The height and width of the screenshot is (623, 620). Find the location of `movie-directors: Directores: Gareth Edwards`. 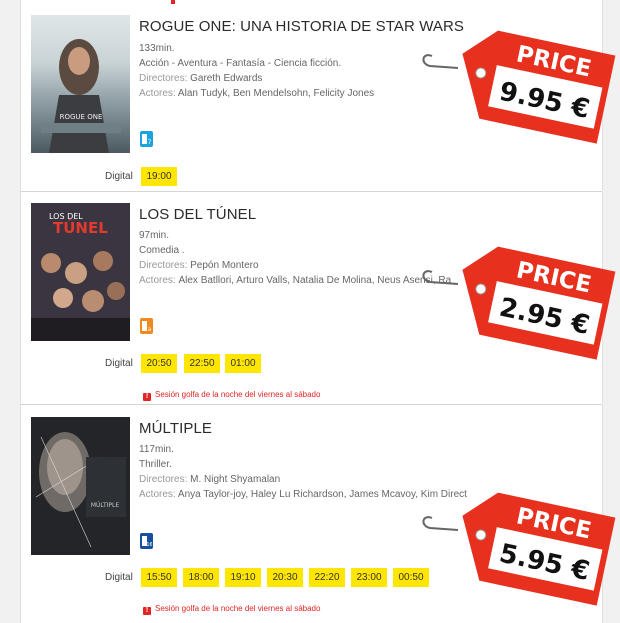

movie-directors: Directores: Gareth Edwards is located at coordinates (200, 78).